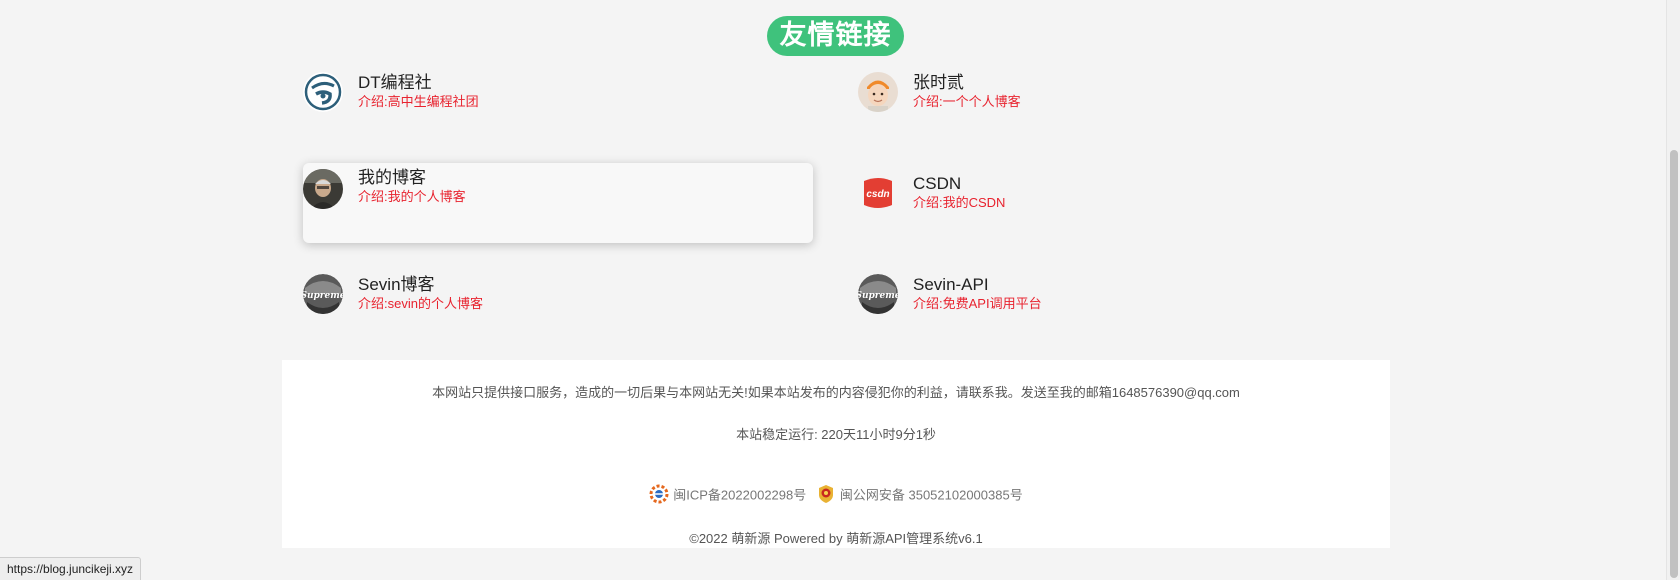 The height and width of the screenshot is (580, 1680). Describe the element at coordinates (959, 202) in the screenshot. I see `link-desc: 介绍:我的CSDN` at that location.